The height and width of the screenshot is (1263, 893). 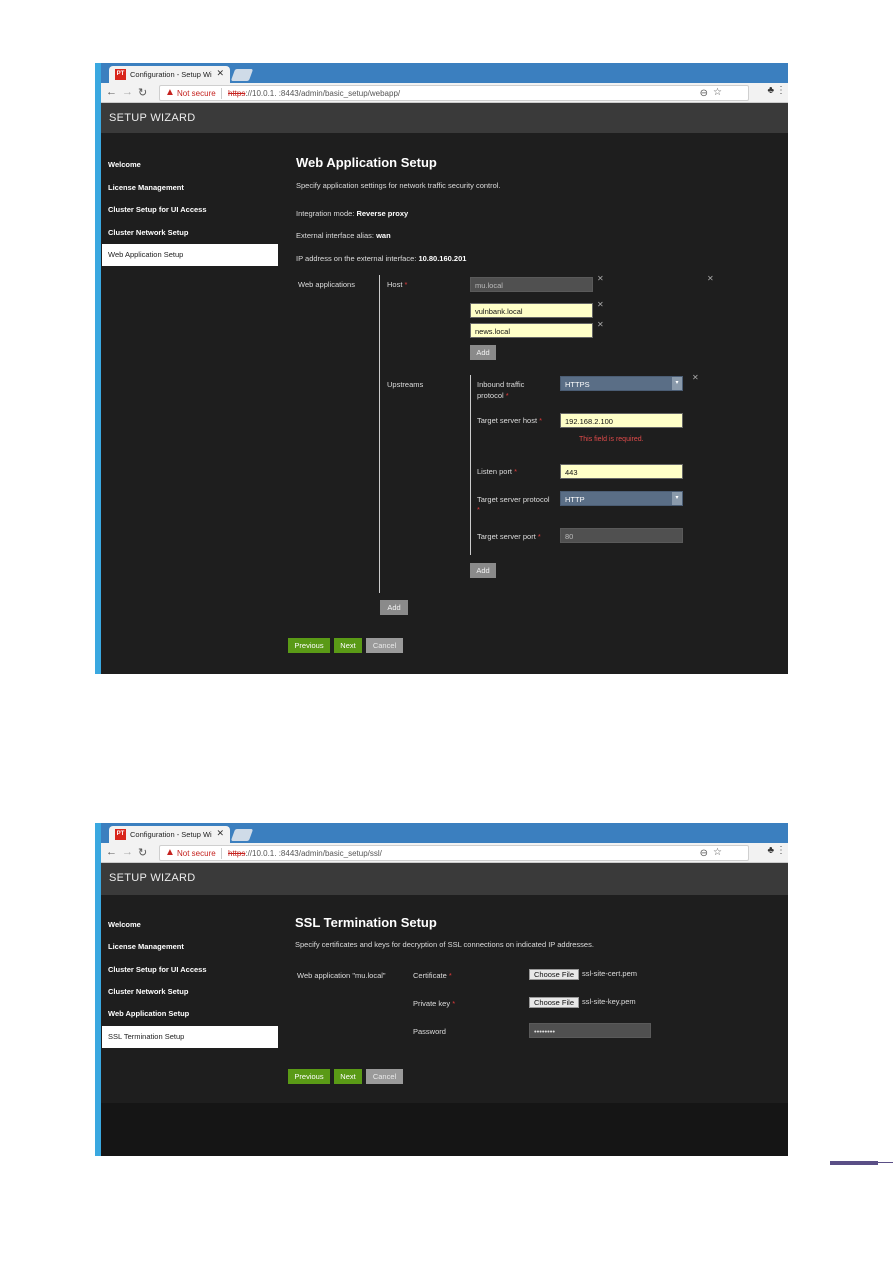 I want to click on add-webapp-button: Add, so click(x=394, y=607).